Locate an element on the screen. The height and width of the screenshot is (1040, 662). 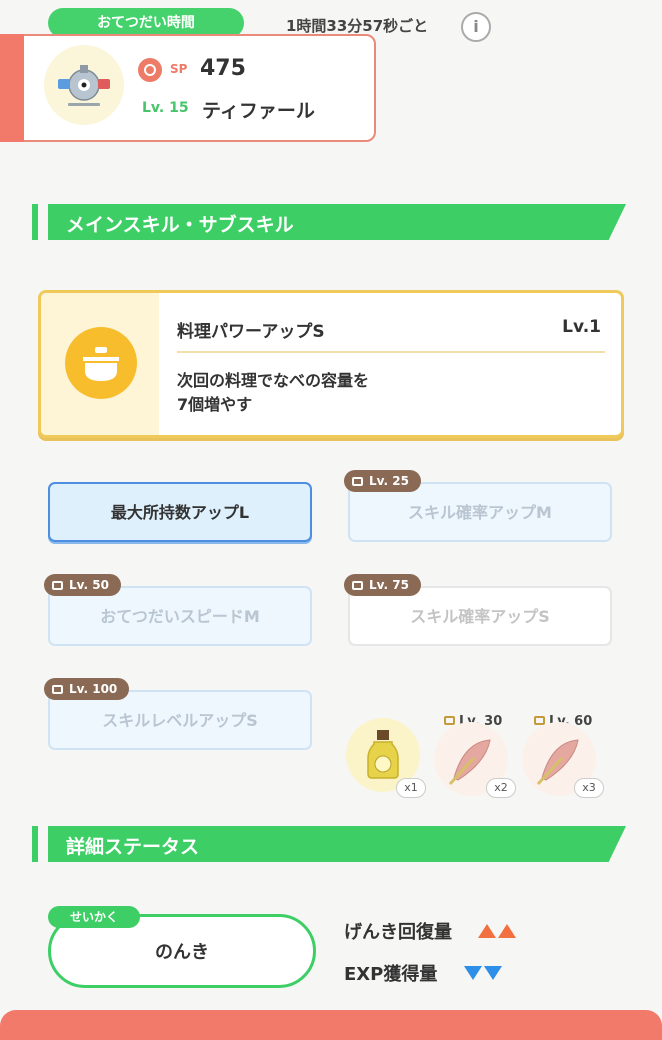
sub-skill-1-button: 最大所持数アップL is located at coordinates (180, 512).